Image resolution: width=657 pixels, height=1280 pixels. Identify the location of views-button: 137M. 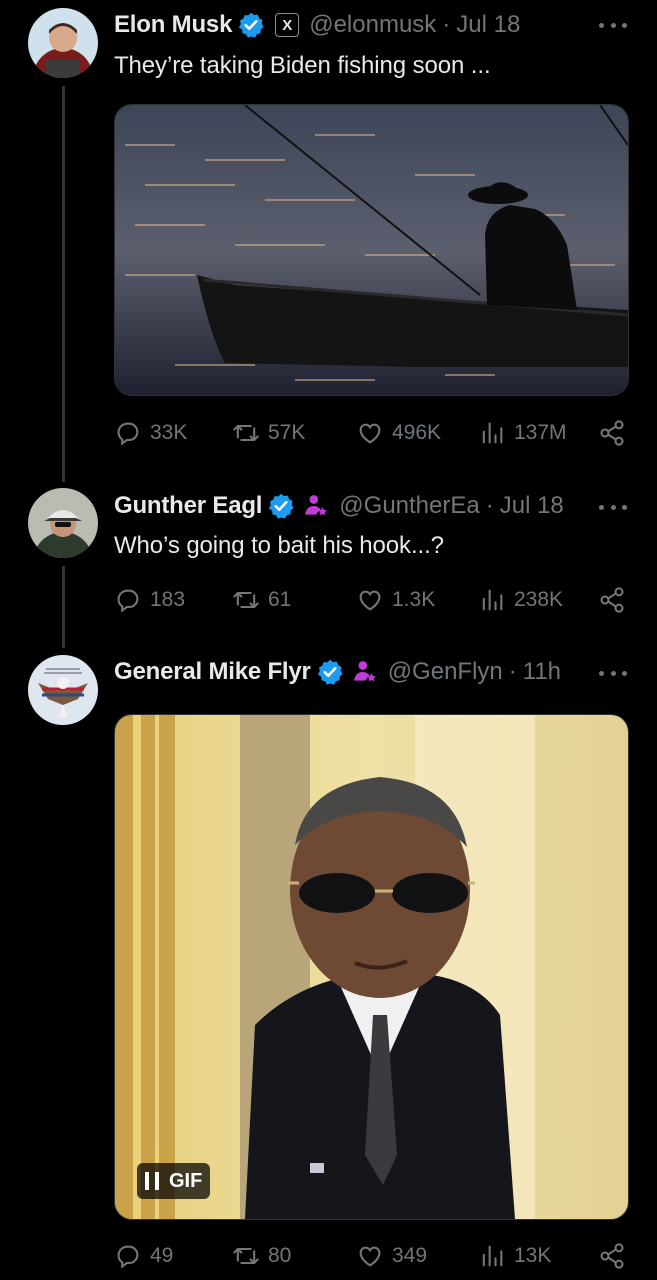
(522, 433).